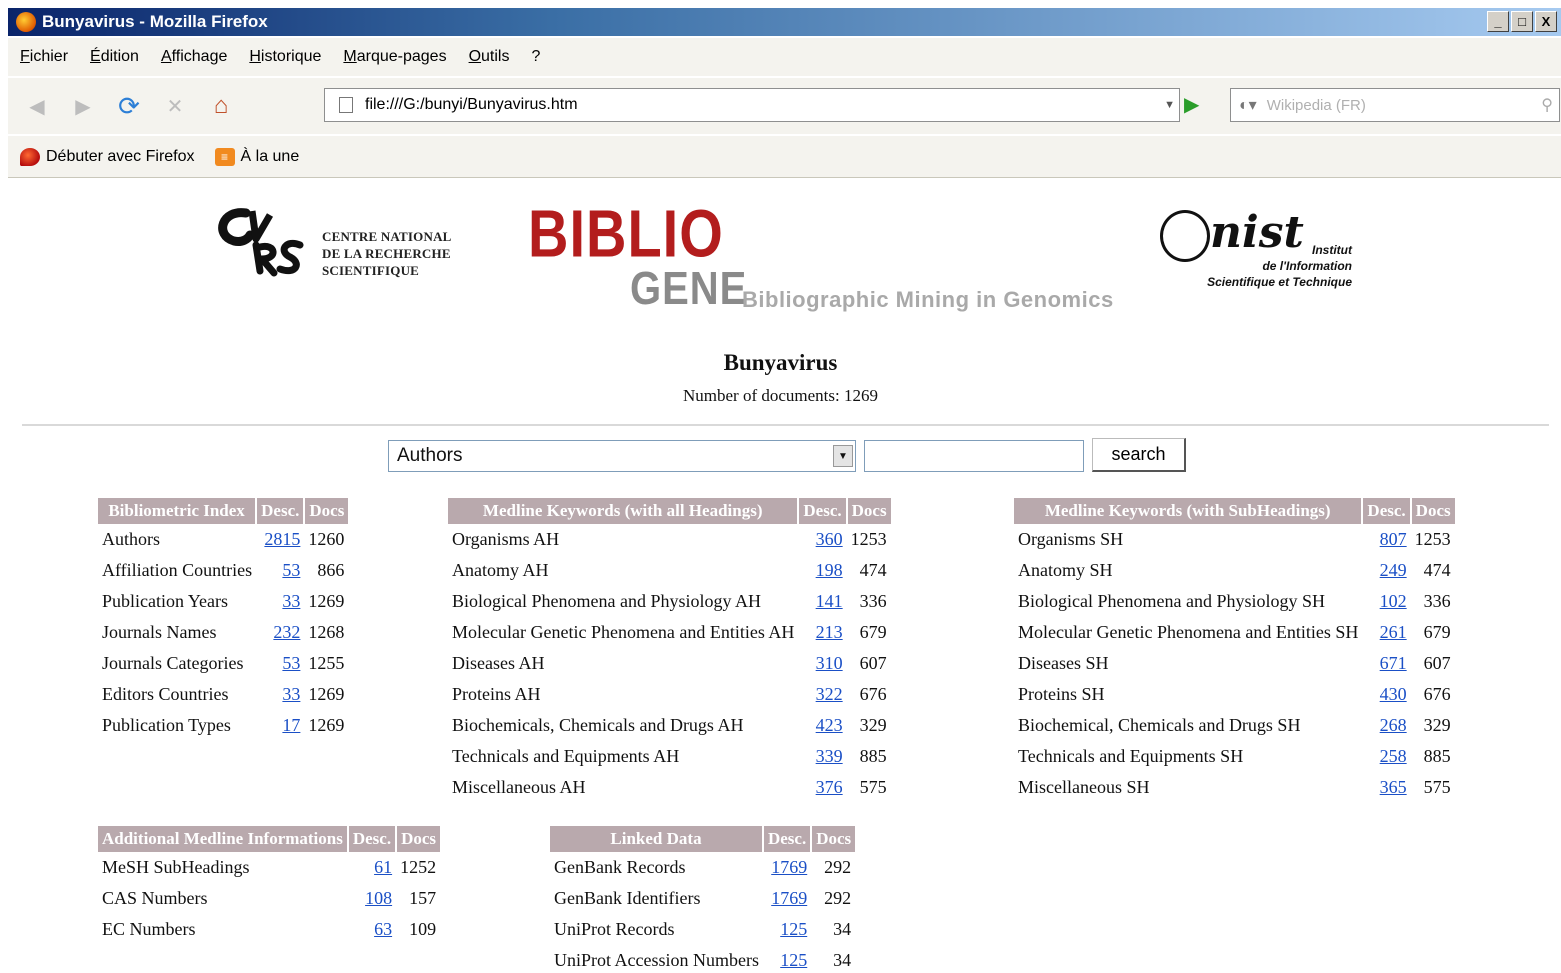 This screenshot has height=973, width=1561. Describe the element at coordinates (1191, 104) in the screenshot. I see `go-arrow-icon: ▶` at that location.